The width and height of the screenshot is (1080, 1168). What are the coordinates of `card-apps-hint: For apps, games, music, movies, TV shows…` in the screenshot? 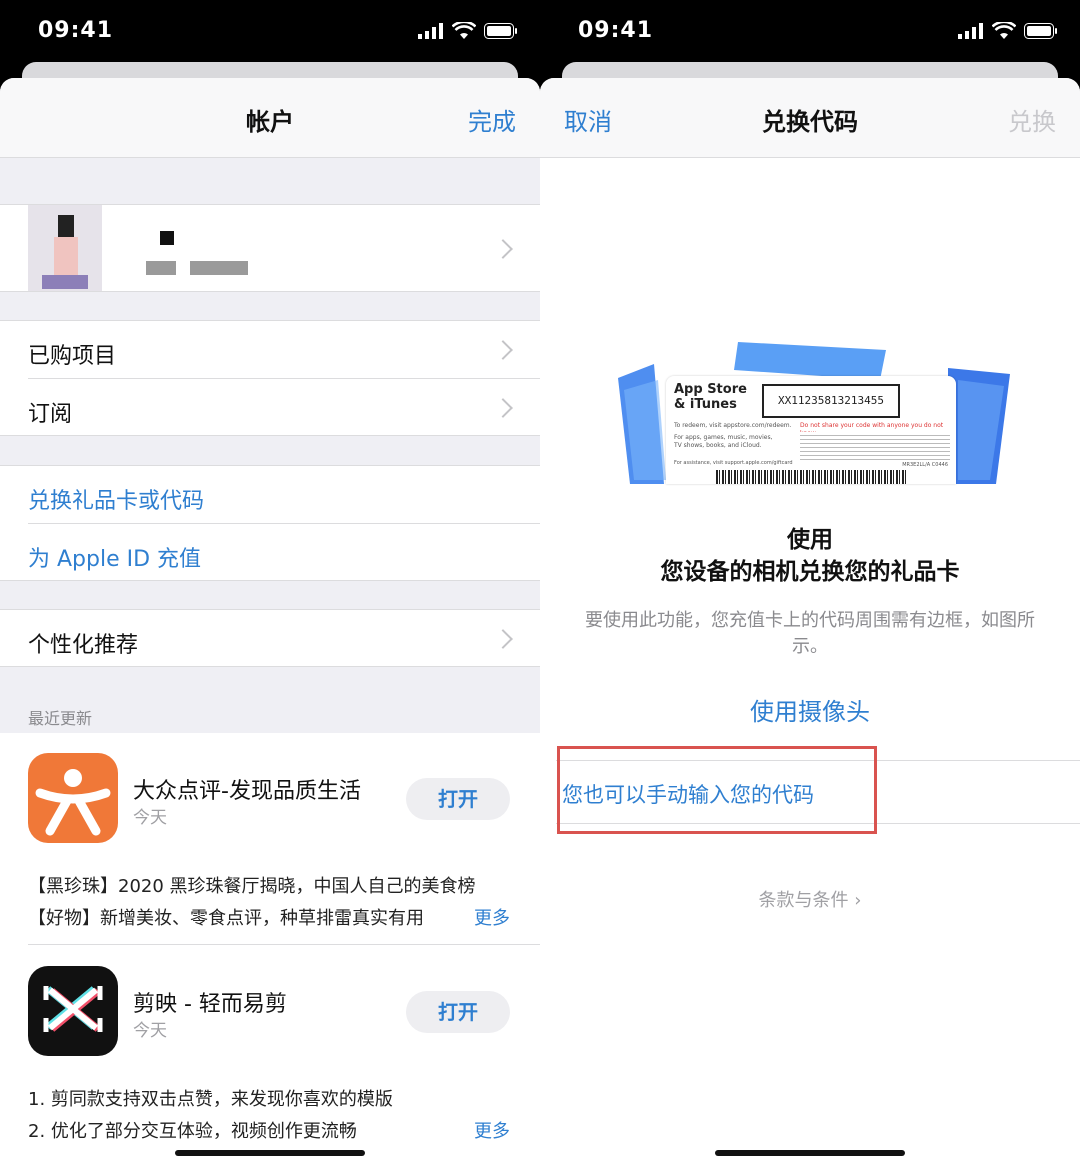 It's located at (723, 441).